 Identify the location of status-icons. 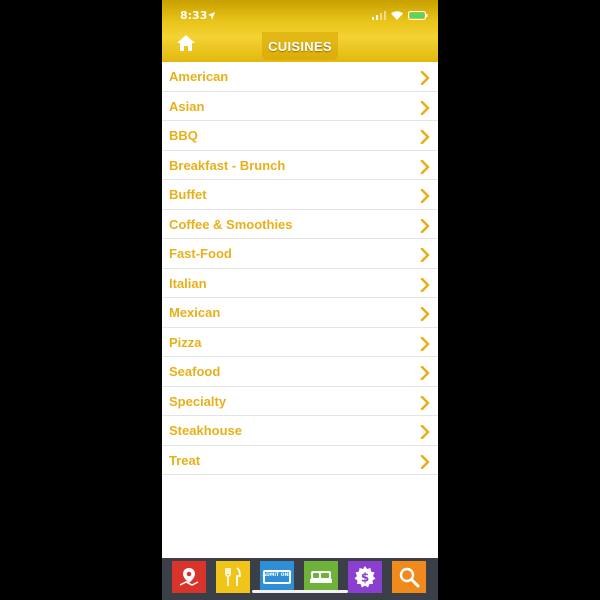
(400, 16).